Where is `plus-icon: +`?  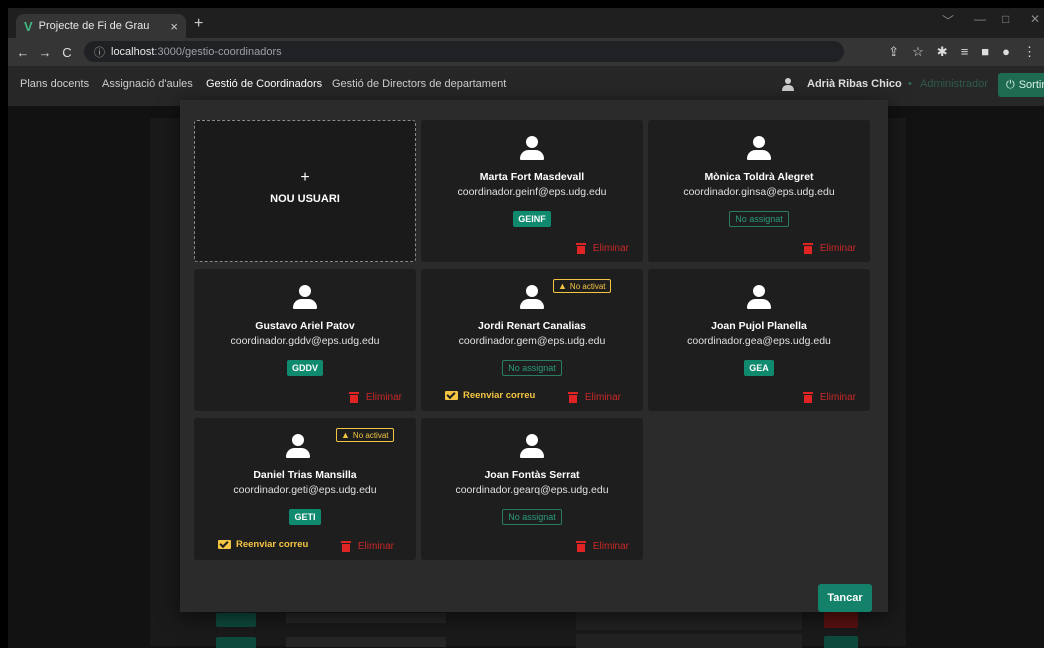
plus-icon: + is located at coordinates (305, 177).